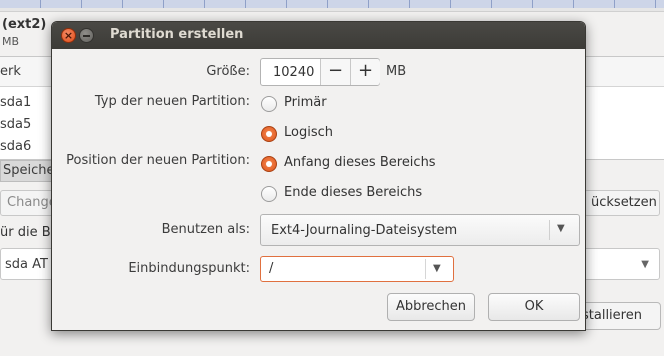 The width and height of the screenshot is (664, 356). Describe the element at coordinates (357, 269) in the screenshot. I see `mount-point-combo: / ▼` at that location.